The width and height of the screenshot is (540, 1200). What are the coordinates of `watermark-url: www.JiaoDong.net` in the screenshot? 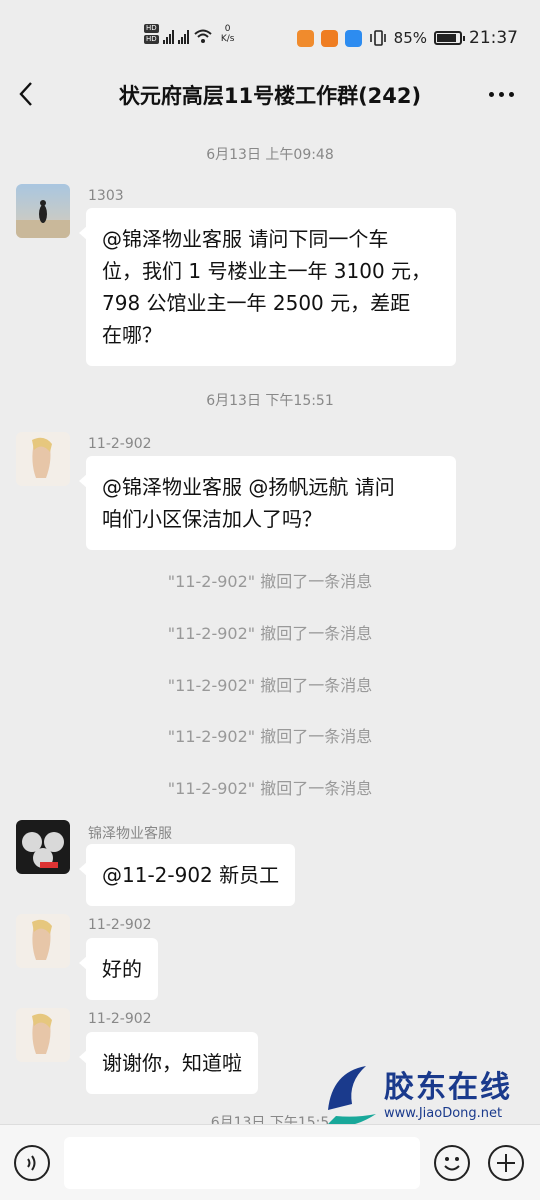 It's located at (443, 1113).